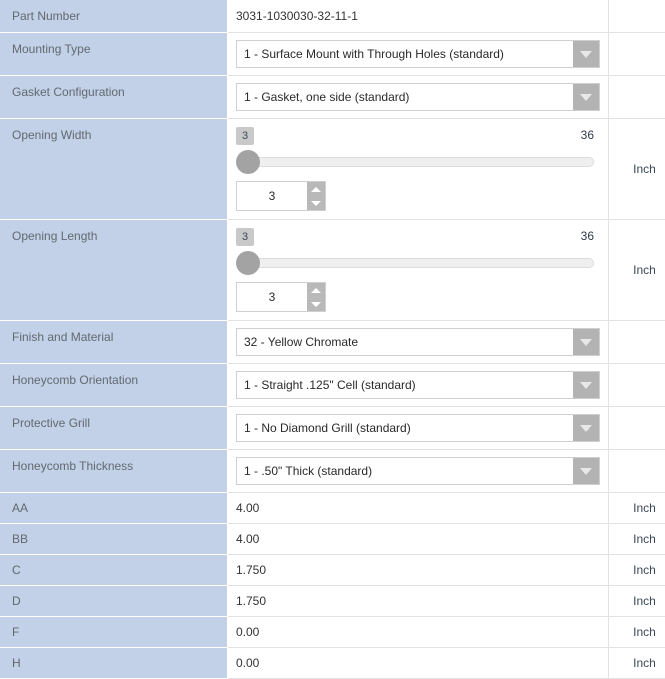 The height and width of the screenshot is (679, 665). I want to click on value-dimension-h: 0.00, so click(418, 663).